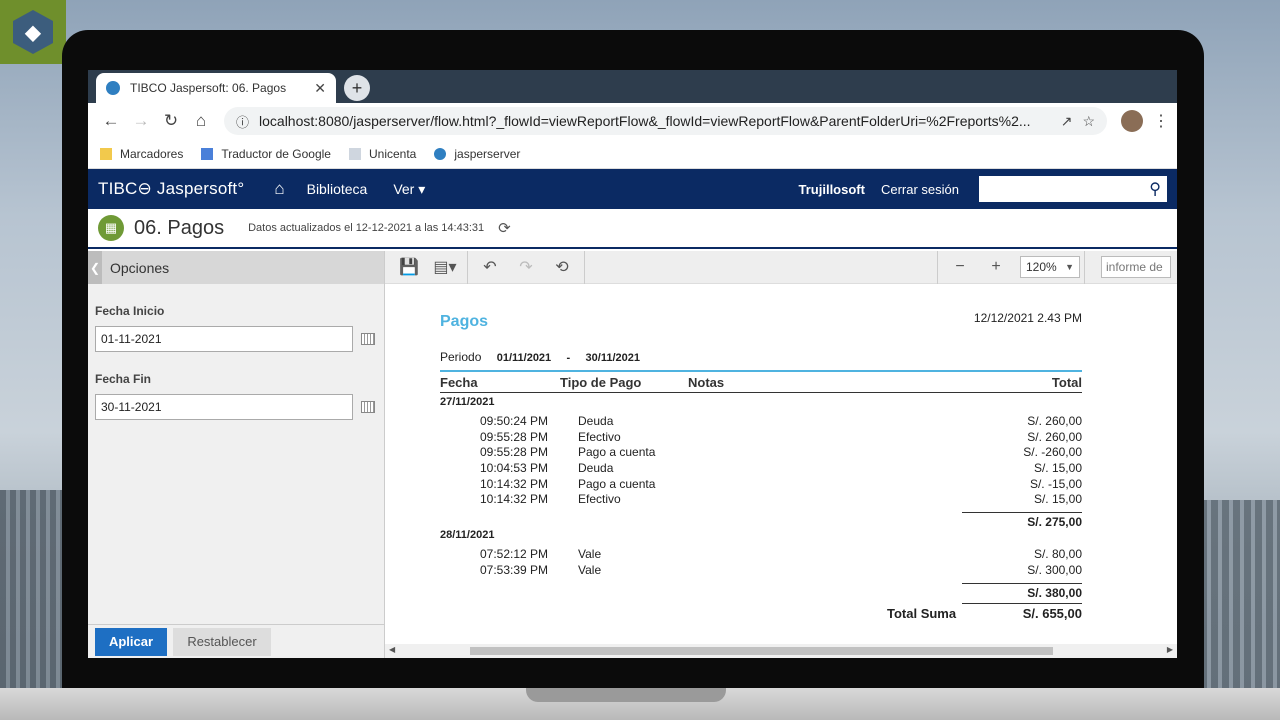 The width and height of the screenshot is (1280, 720). I want to click on page-icon, so click(354, 153).